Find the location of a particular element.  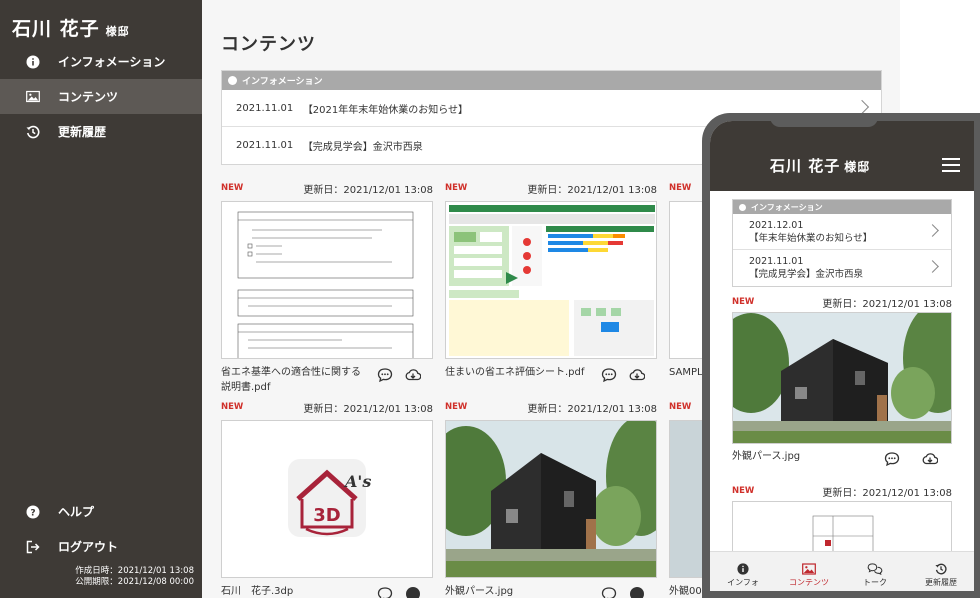

sidebar-nav: インフォメーション コンテンツ 更新履歴 is located at coordinates (101, 96).